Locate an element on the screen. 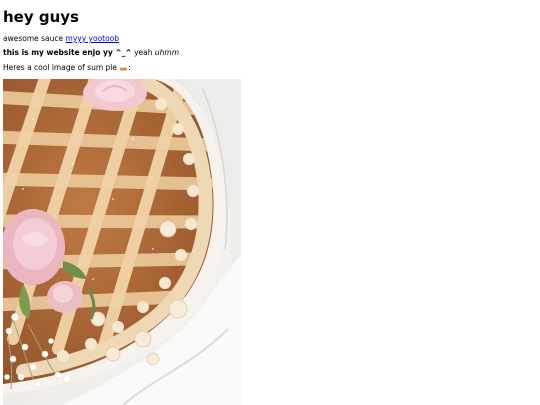 This screenshot has height=405, width=540. welcome-line: this is my website enjo yy ^_^ yeah uhmm is located at coordinates (91, 53).